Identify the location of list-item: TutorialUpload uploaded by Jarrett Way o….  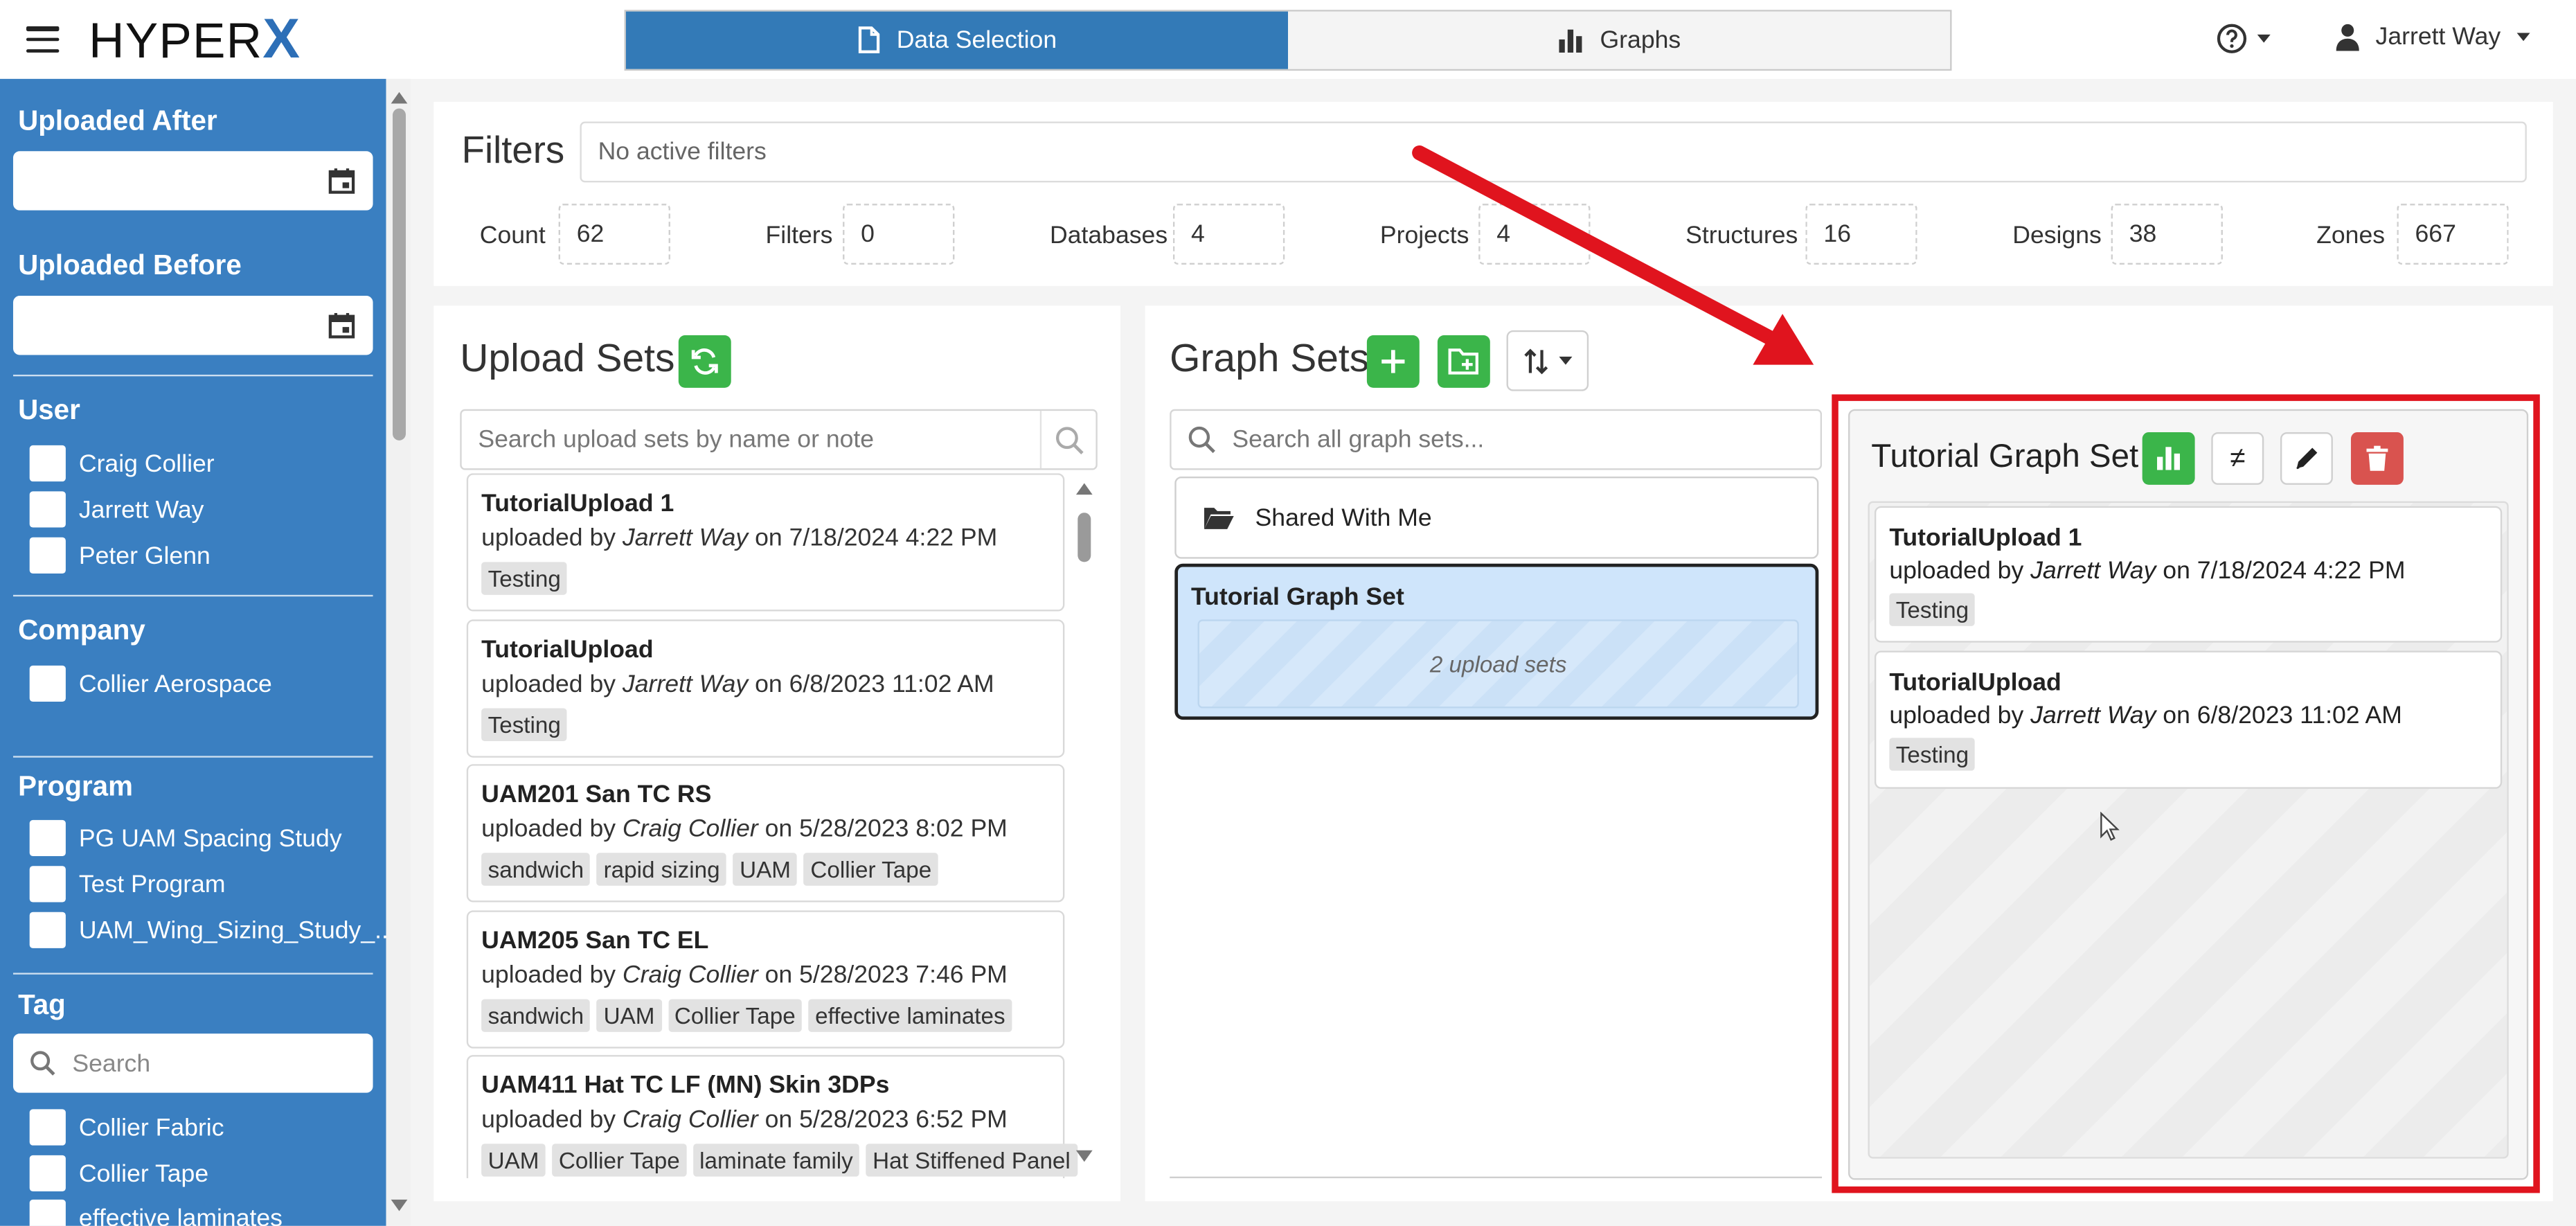
(766, 688).